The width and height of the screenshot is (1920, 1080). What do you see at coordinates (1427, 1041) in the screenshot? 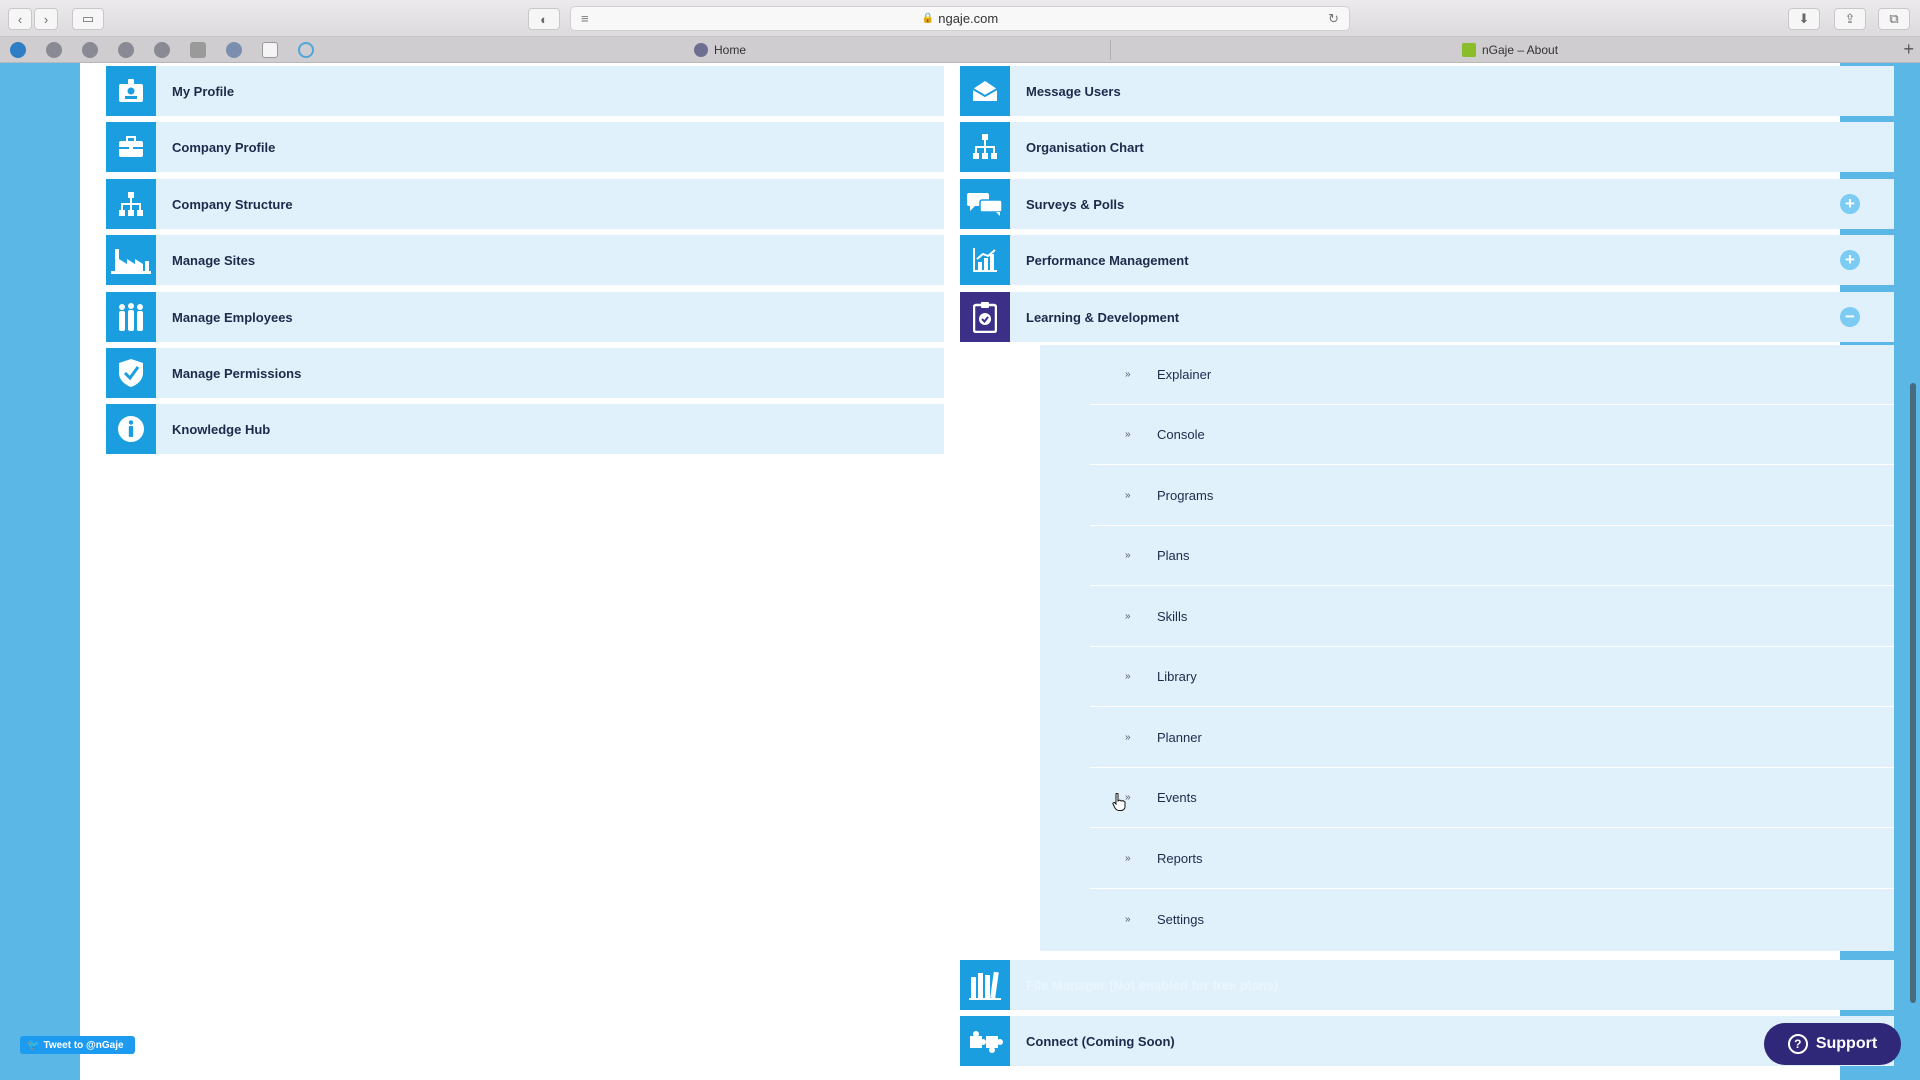
I see `menu-connect: Connect (Coming Soon)` at bounding box center [1427, 1041].